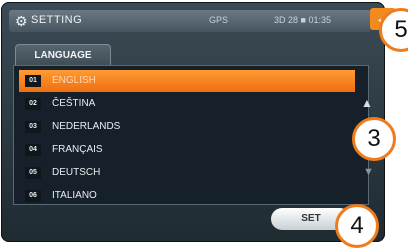  I want to click on item-number: 01, so click(33, 81).